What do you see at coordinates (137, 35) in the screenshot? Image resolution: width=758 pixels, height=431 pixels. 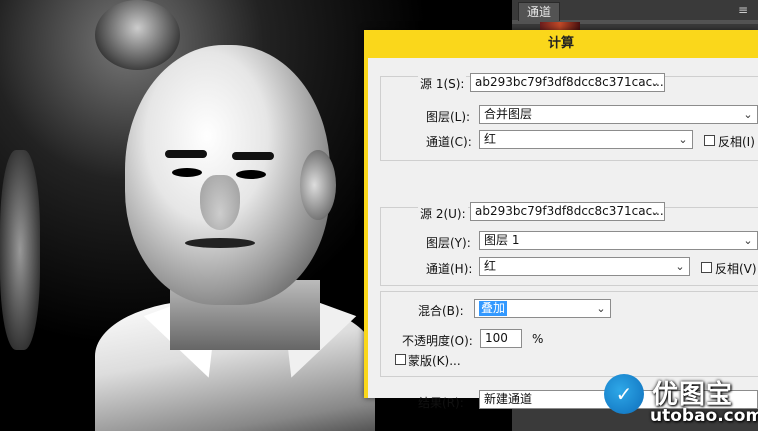 I see `background-person` at bounding box center [137, 35].